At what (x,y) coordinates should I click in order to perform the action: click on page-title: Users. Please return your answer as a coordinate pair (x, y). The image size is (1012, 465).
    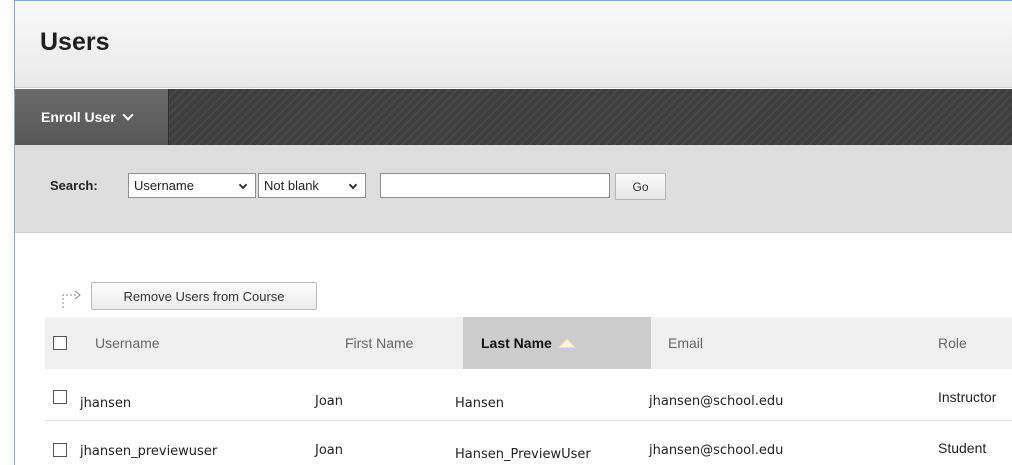
    Looking at the image, I should click on (75, 42).